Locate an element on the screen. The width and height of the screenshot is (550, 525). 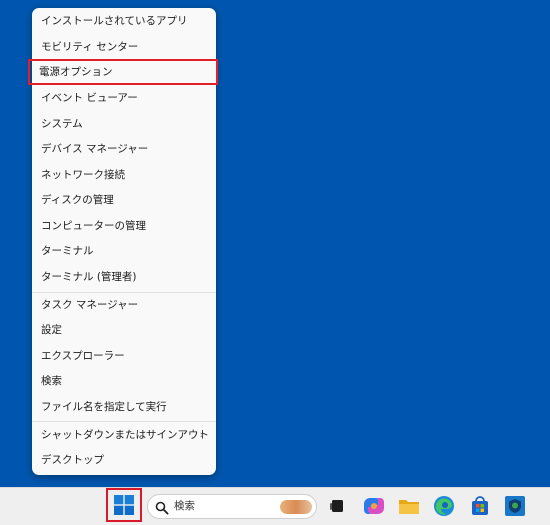
menu-item-run: ファイル名を指定して実行 is located at coordinates (124, 407).